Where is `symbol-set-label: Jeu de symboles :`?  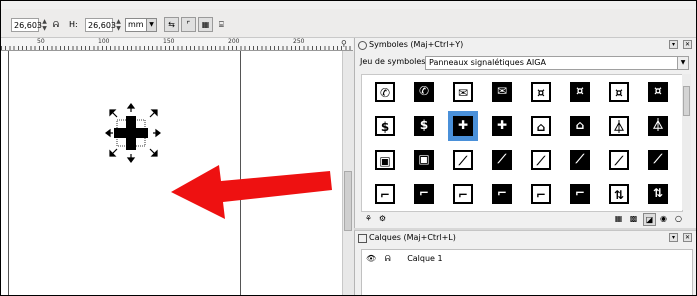 symbol-set-label: Jeu de symboles : is located at coordinates (395, 61).